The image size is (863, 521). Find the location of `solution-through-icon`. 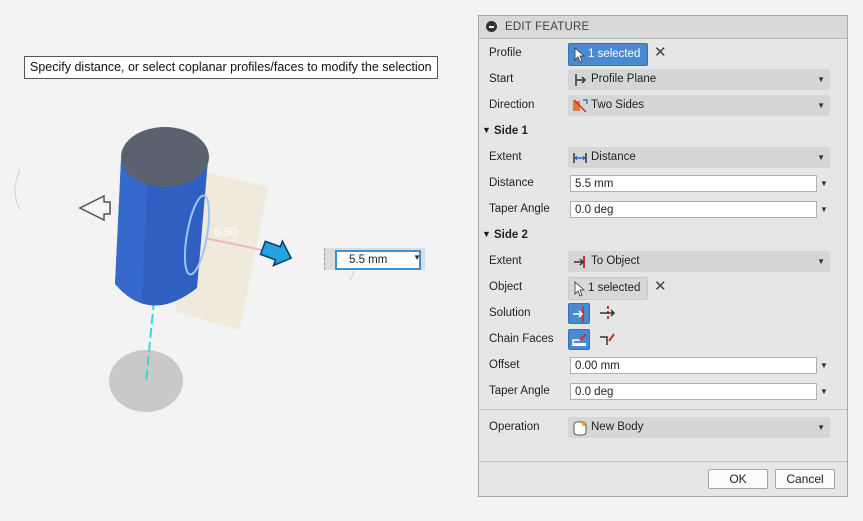

solution-through-icon is located at coordinates (608, 313).